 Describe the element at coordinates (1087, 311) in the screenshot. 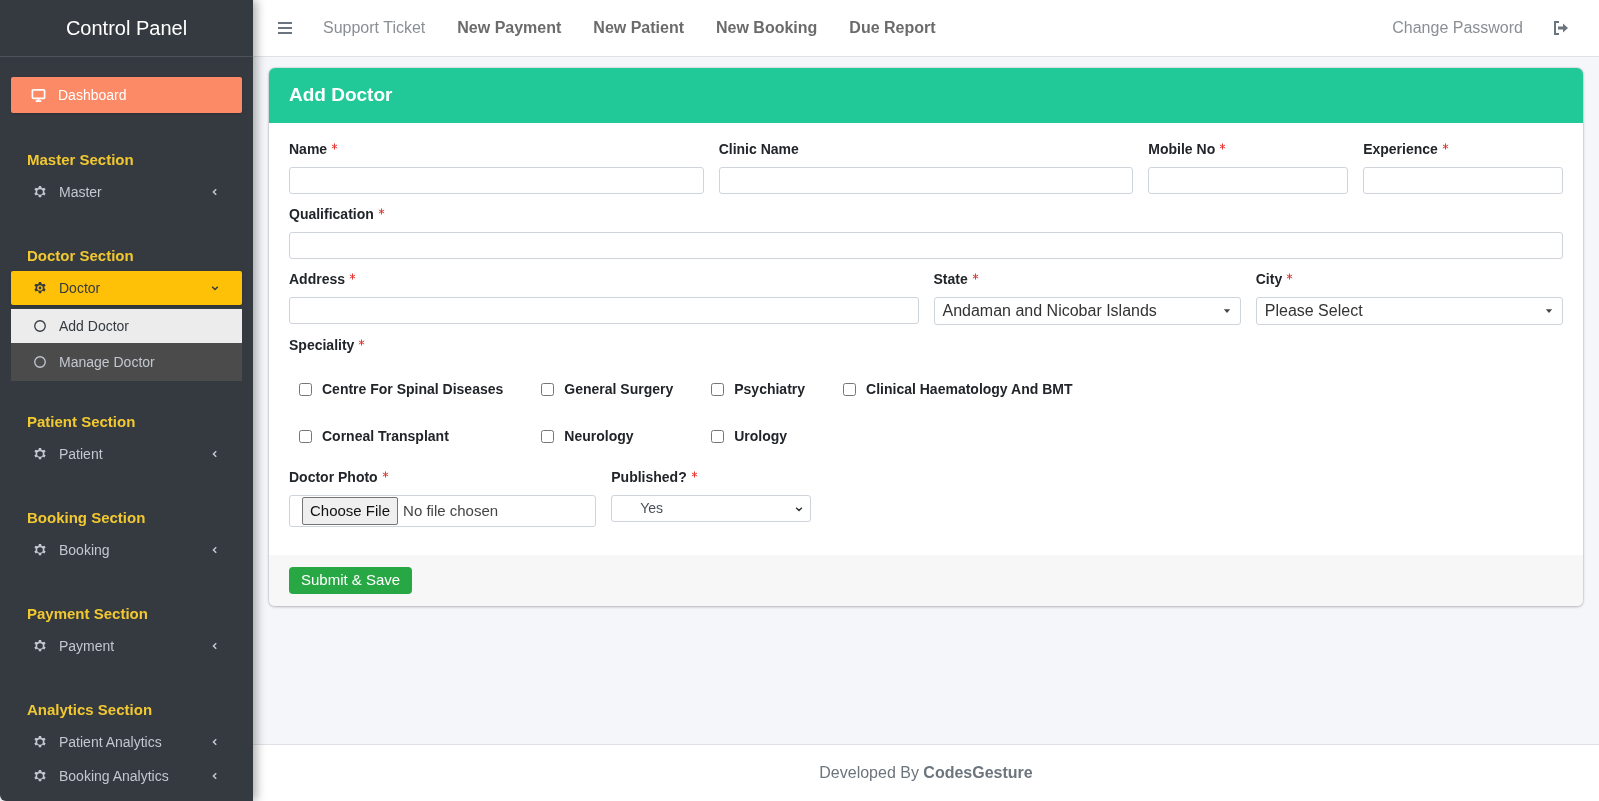

I see `dropdown: Andaman and Nicobar Islands` at that location.